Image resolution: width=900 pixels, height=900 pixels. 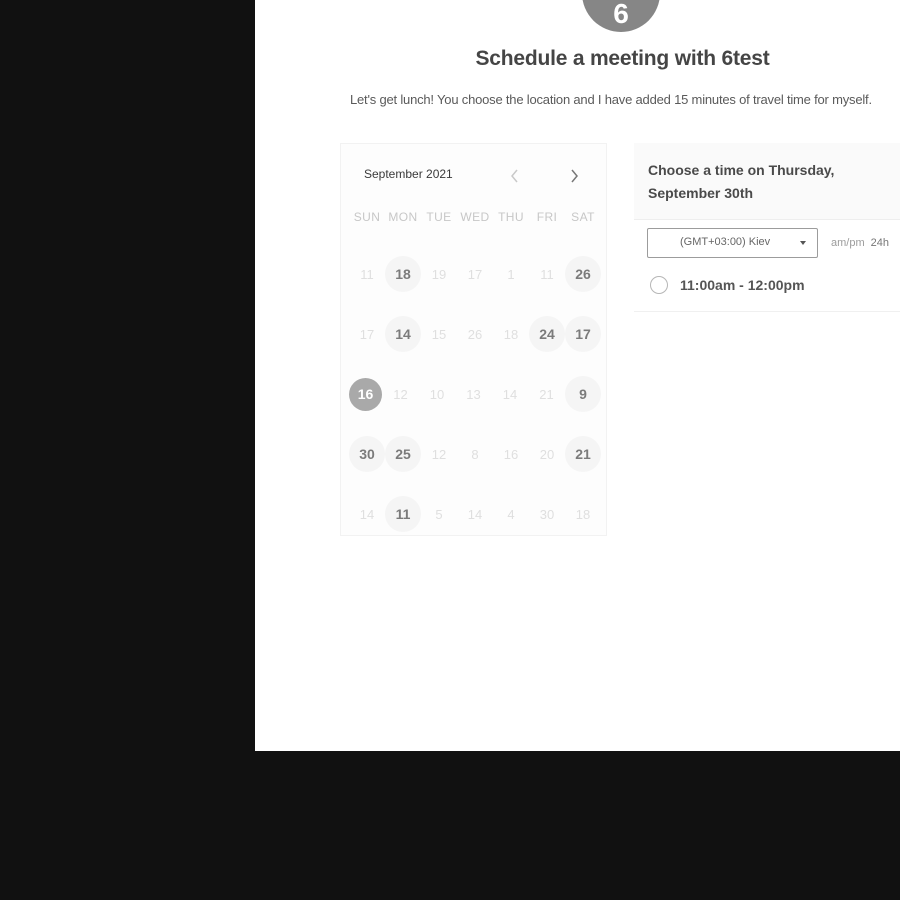 I want to click on weekday-header: SUN MON TUE WED THU FRI SAT, so click(x=475, y=217).